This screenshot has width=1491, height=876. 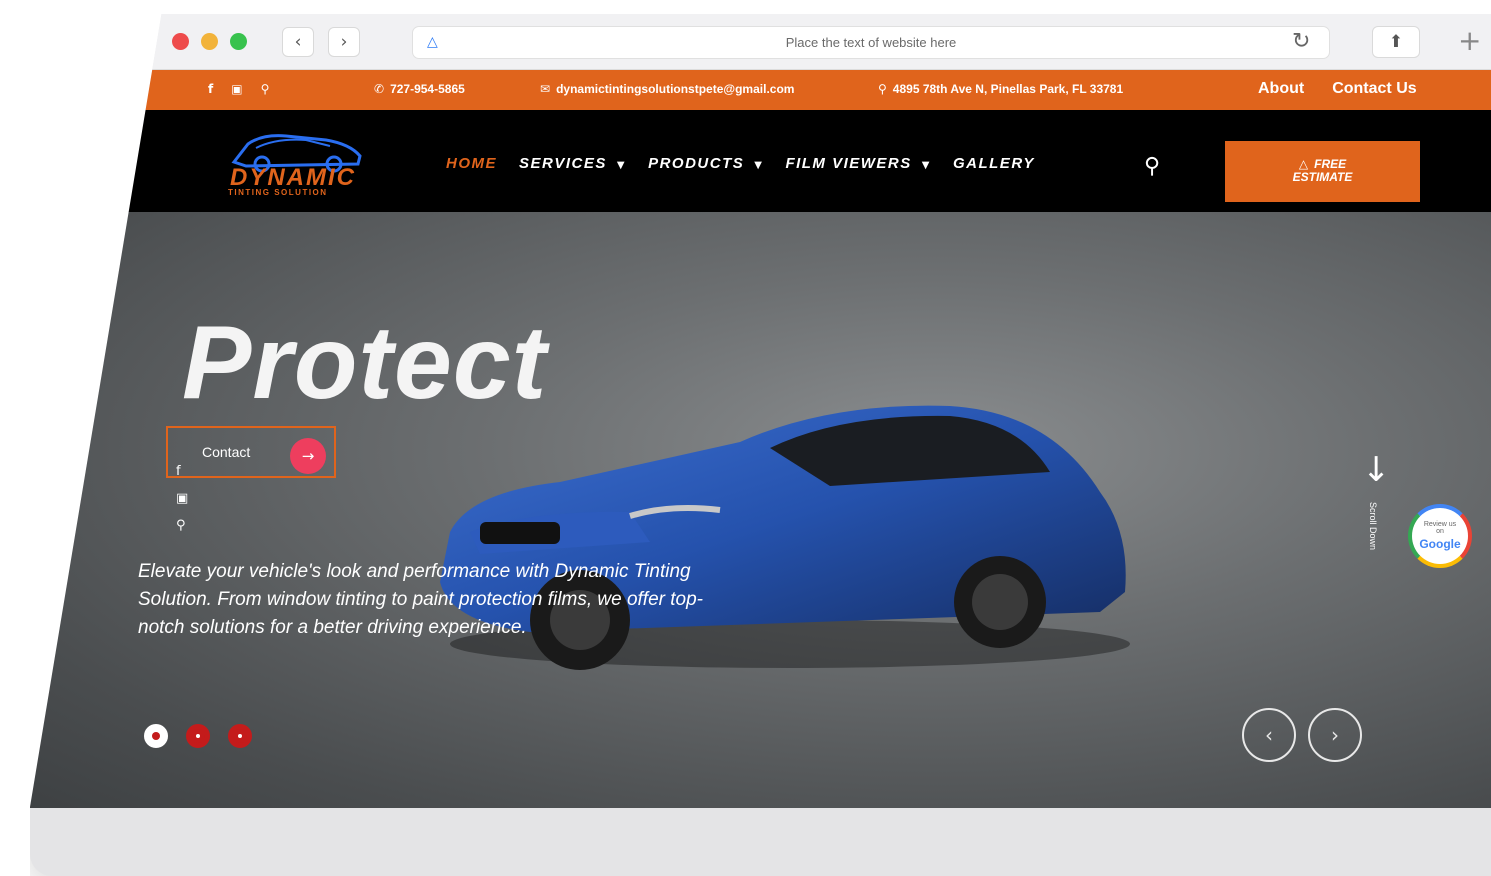 I want to click on forward-button: ›, so click(x=344, y=42).